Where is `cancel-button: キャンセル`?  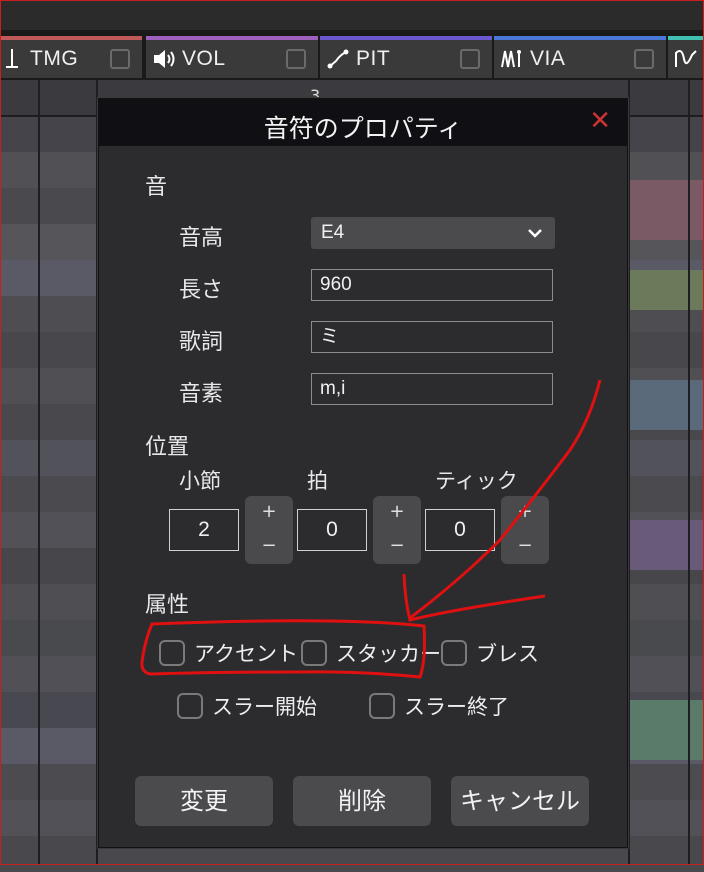 cancel-button: キャンセル is located at coordinates (520, 801).